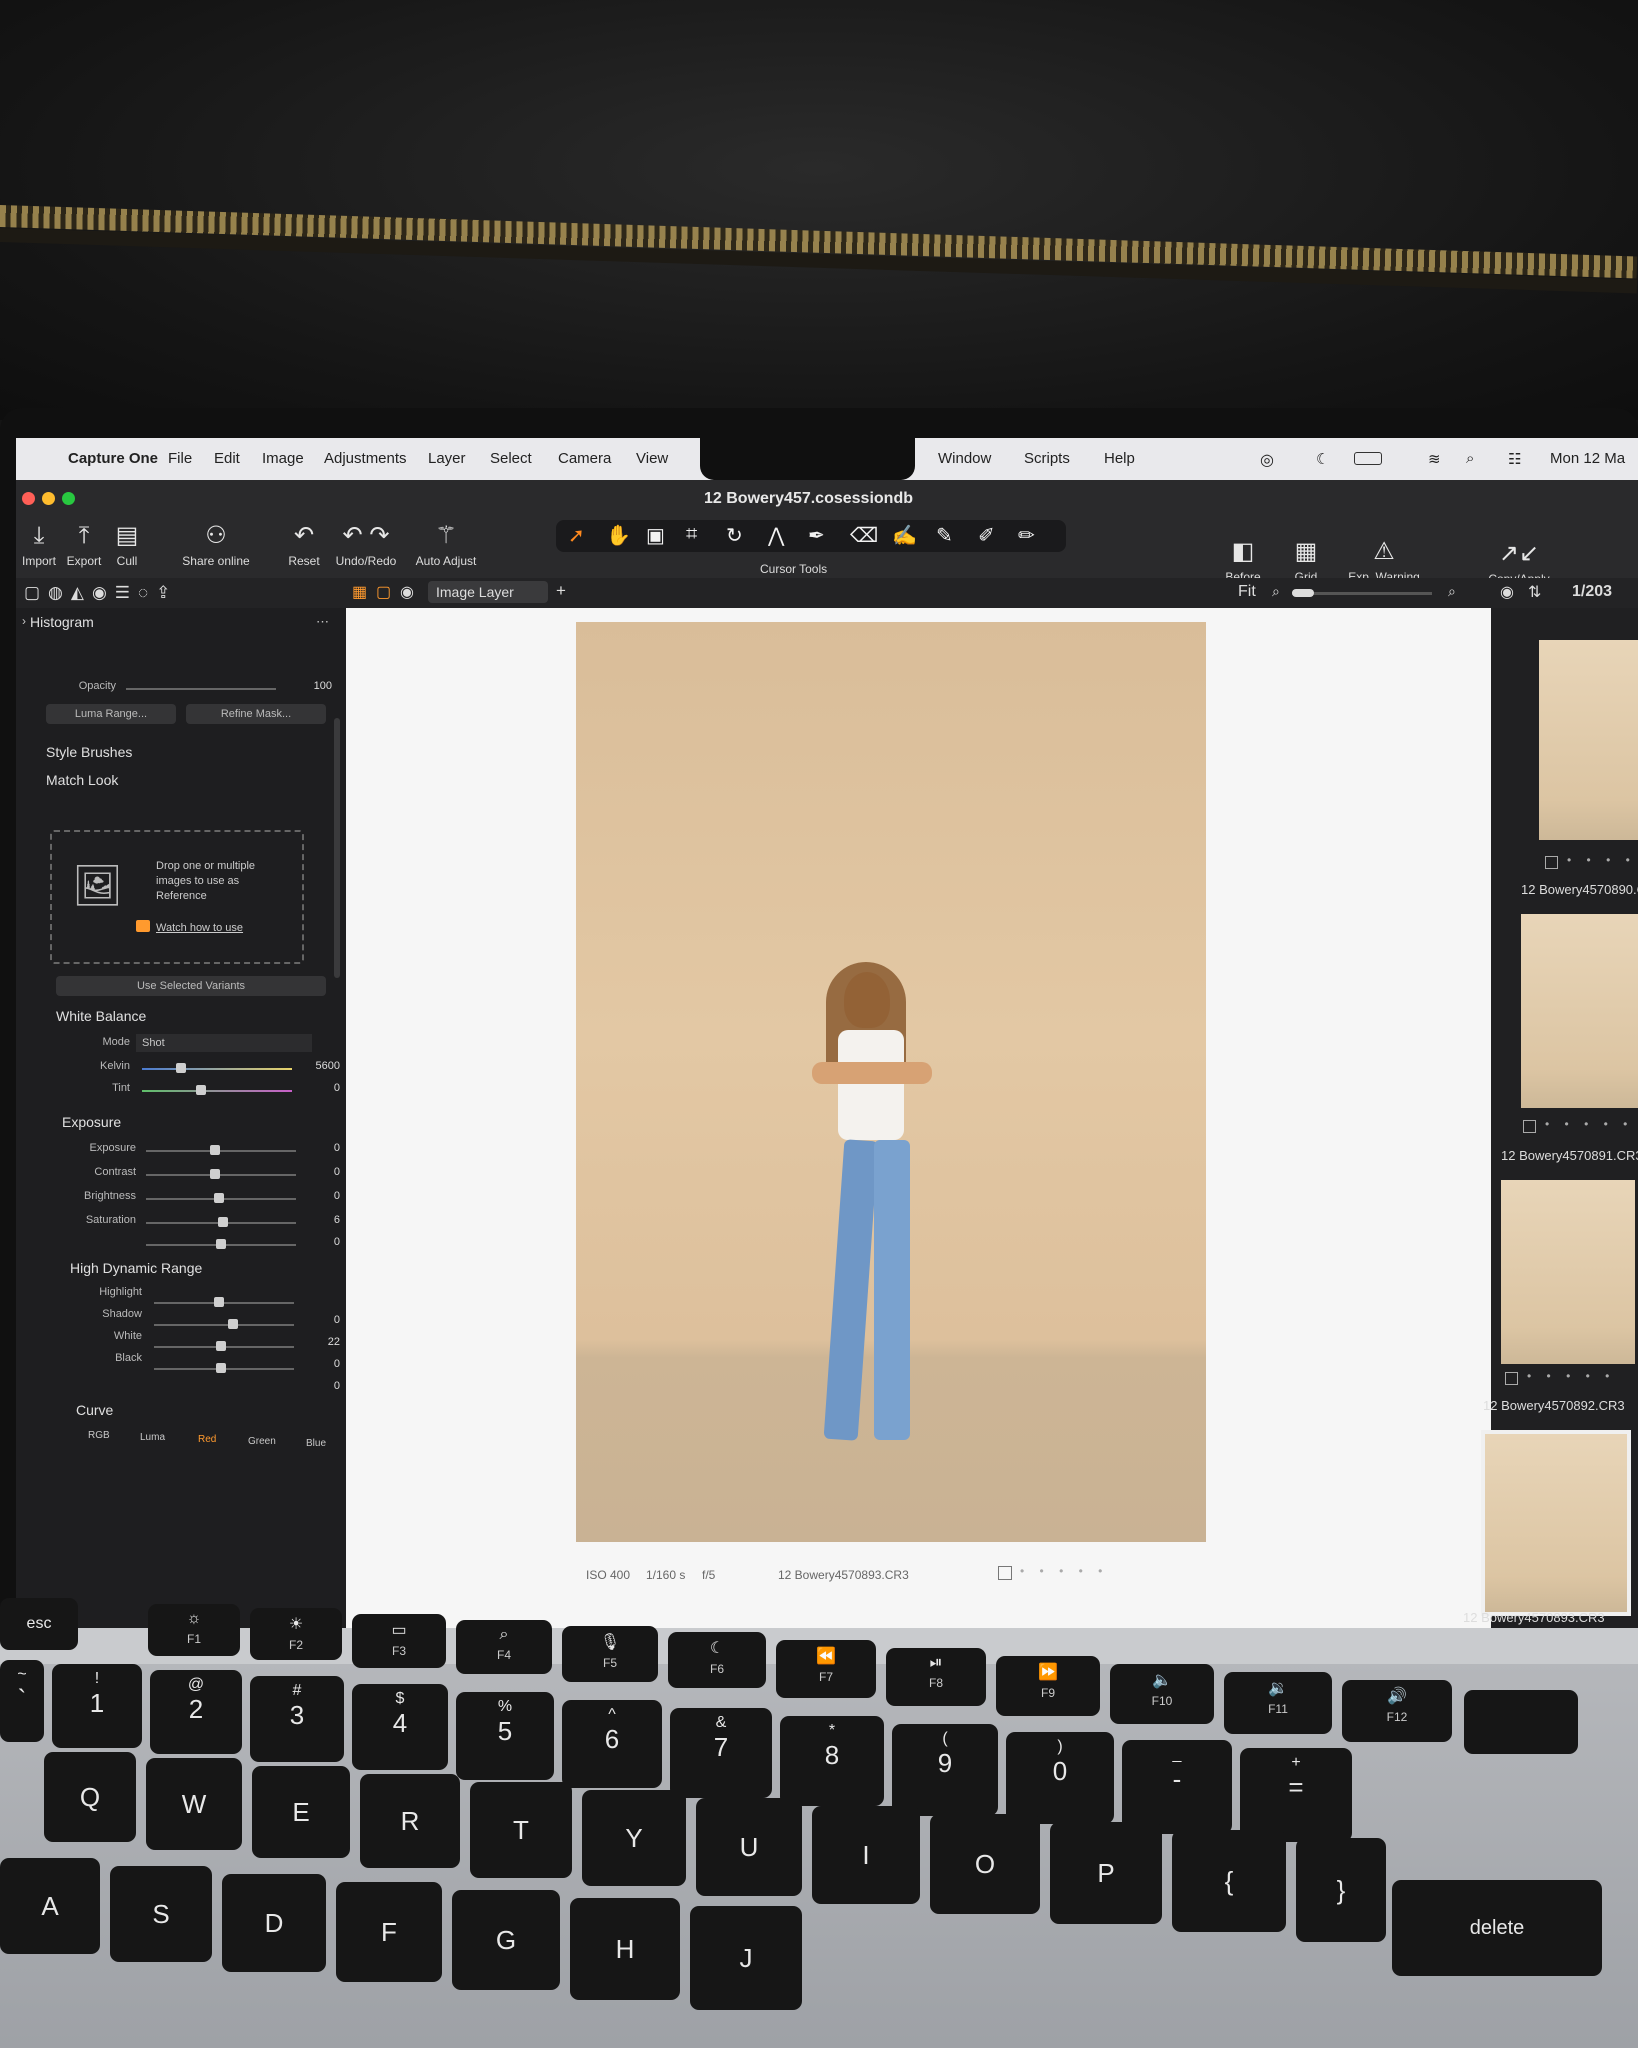 The width and height of the screenshot is (1638, 2048). I want to click on key-d: D, so click(274, 1923).